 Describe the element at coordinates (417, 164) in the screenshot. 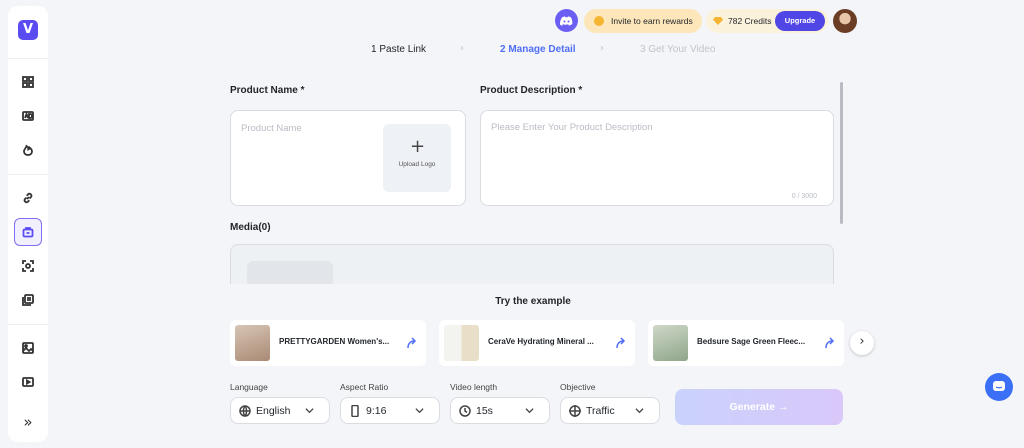

I see `upload-logo-label: Upload Logo` at that location.